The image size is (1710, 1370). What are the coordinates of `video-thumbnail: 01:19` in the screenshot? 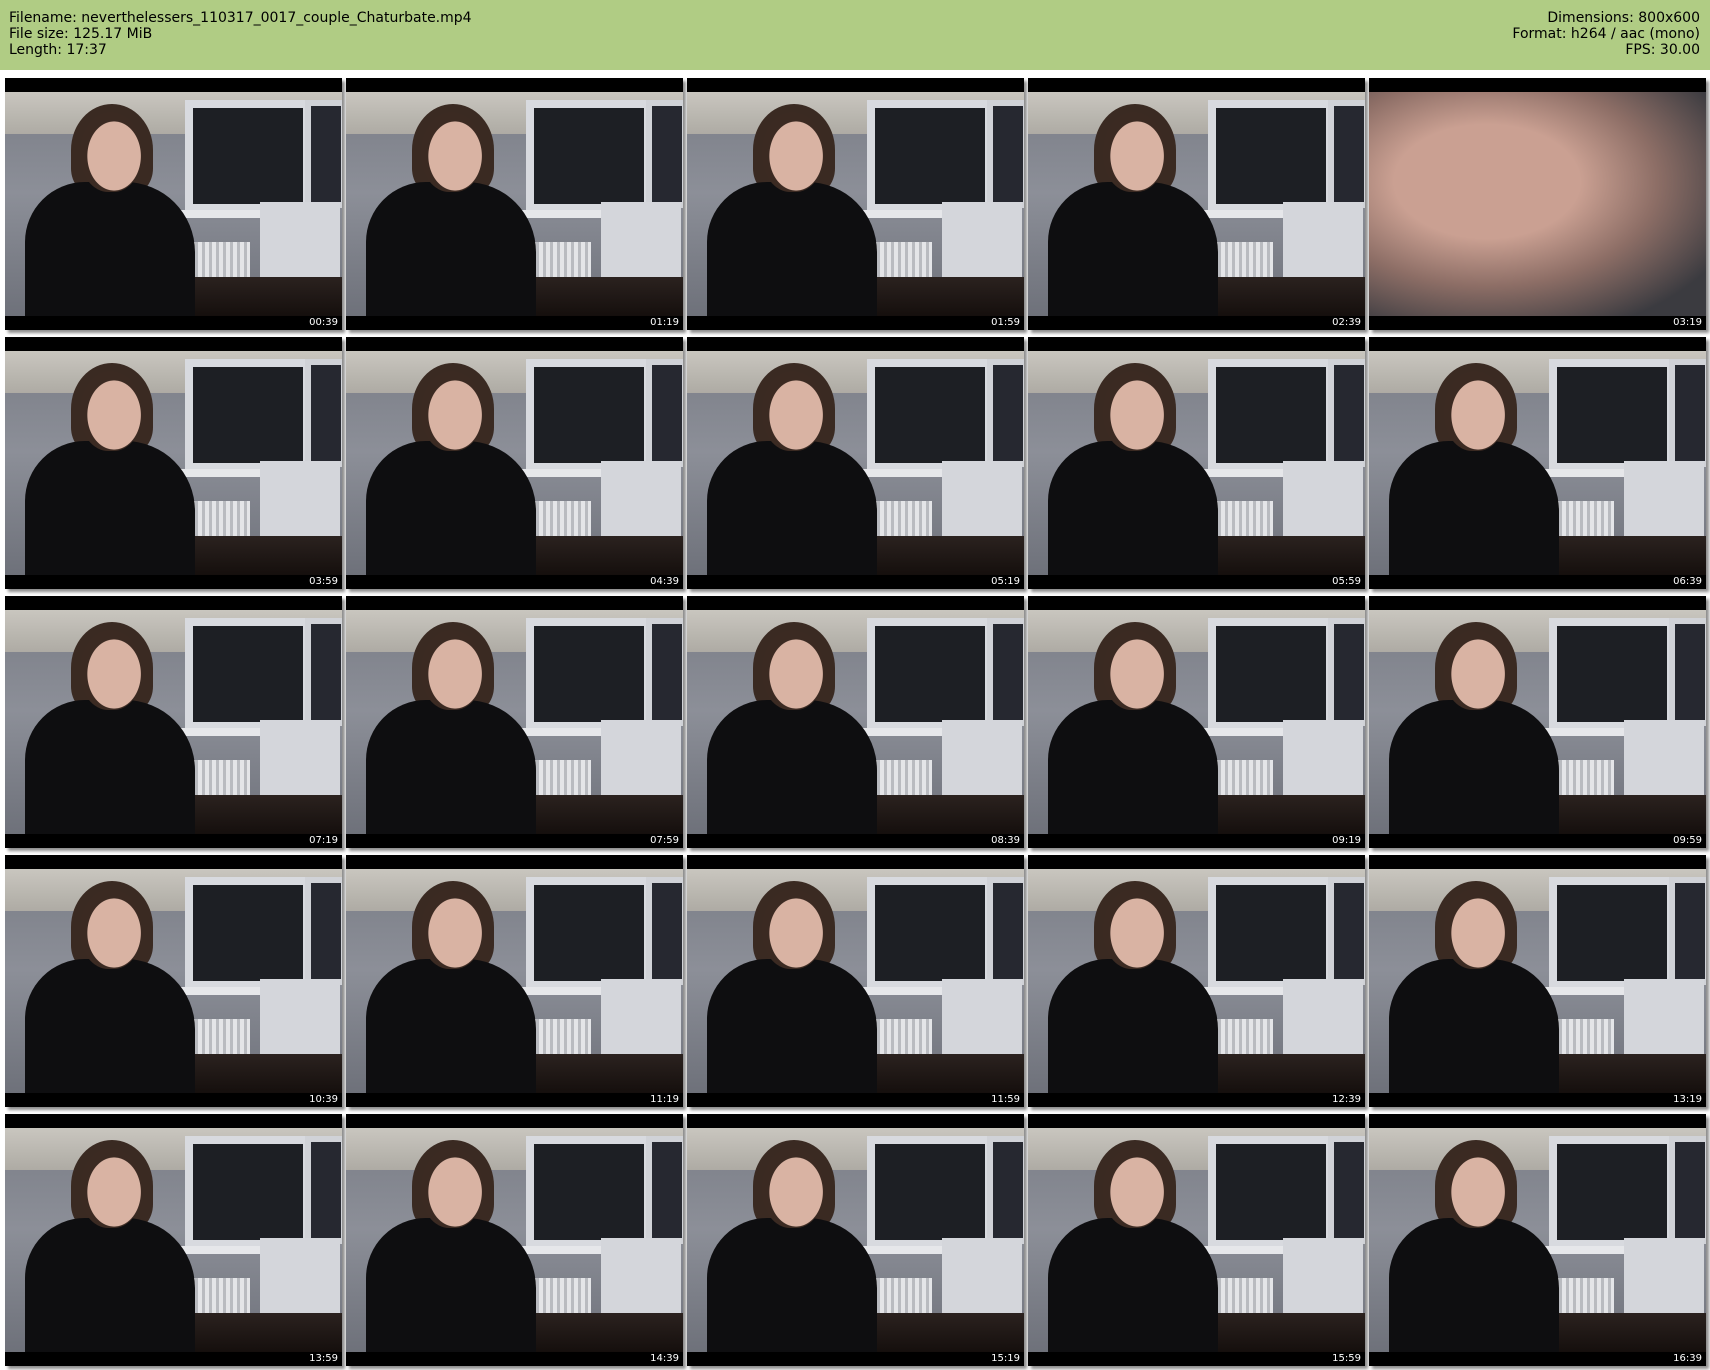 It's located at (514, 204).